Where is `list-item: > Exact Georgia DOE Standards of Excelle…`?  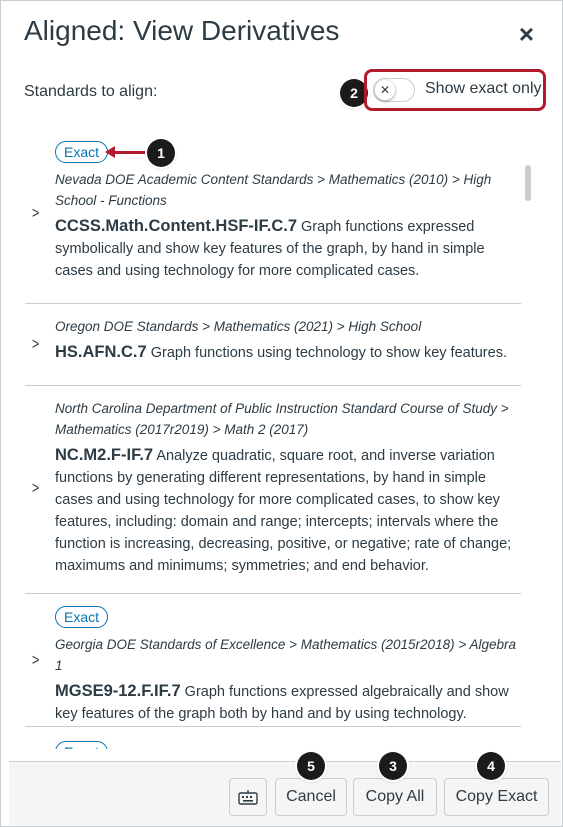
list-item: > Exact Georgia DOE Standards of Excelle… is located at coordinates (273, 660).